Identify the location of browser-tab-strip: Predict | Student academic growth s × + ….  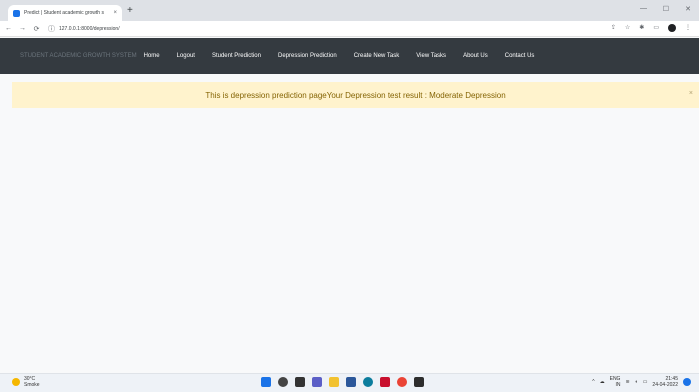
(349, 10).